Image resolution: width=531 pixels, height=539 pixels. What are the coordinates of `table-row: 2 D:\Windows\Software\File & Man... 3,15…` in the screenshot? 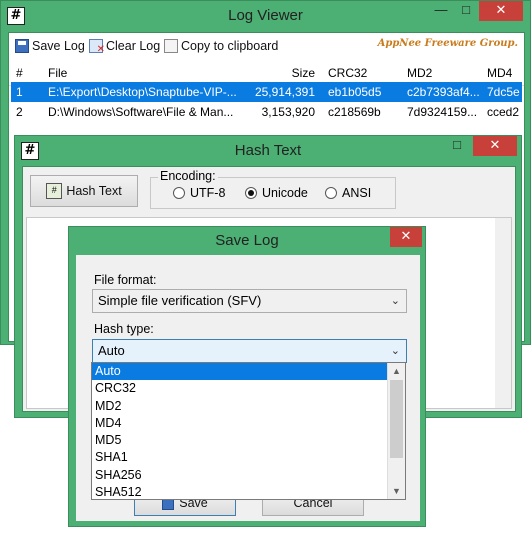 It's located at (266, 112).